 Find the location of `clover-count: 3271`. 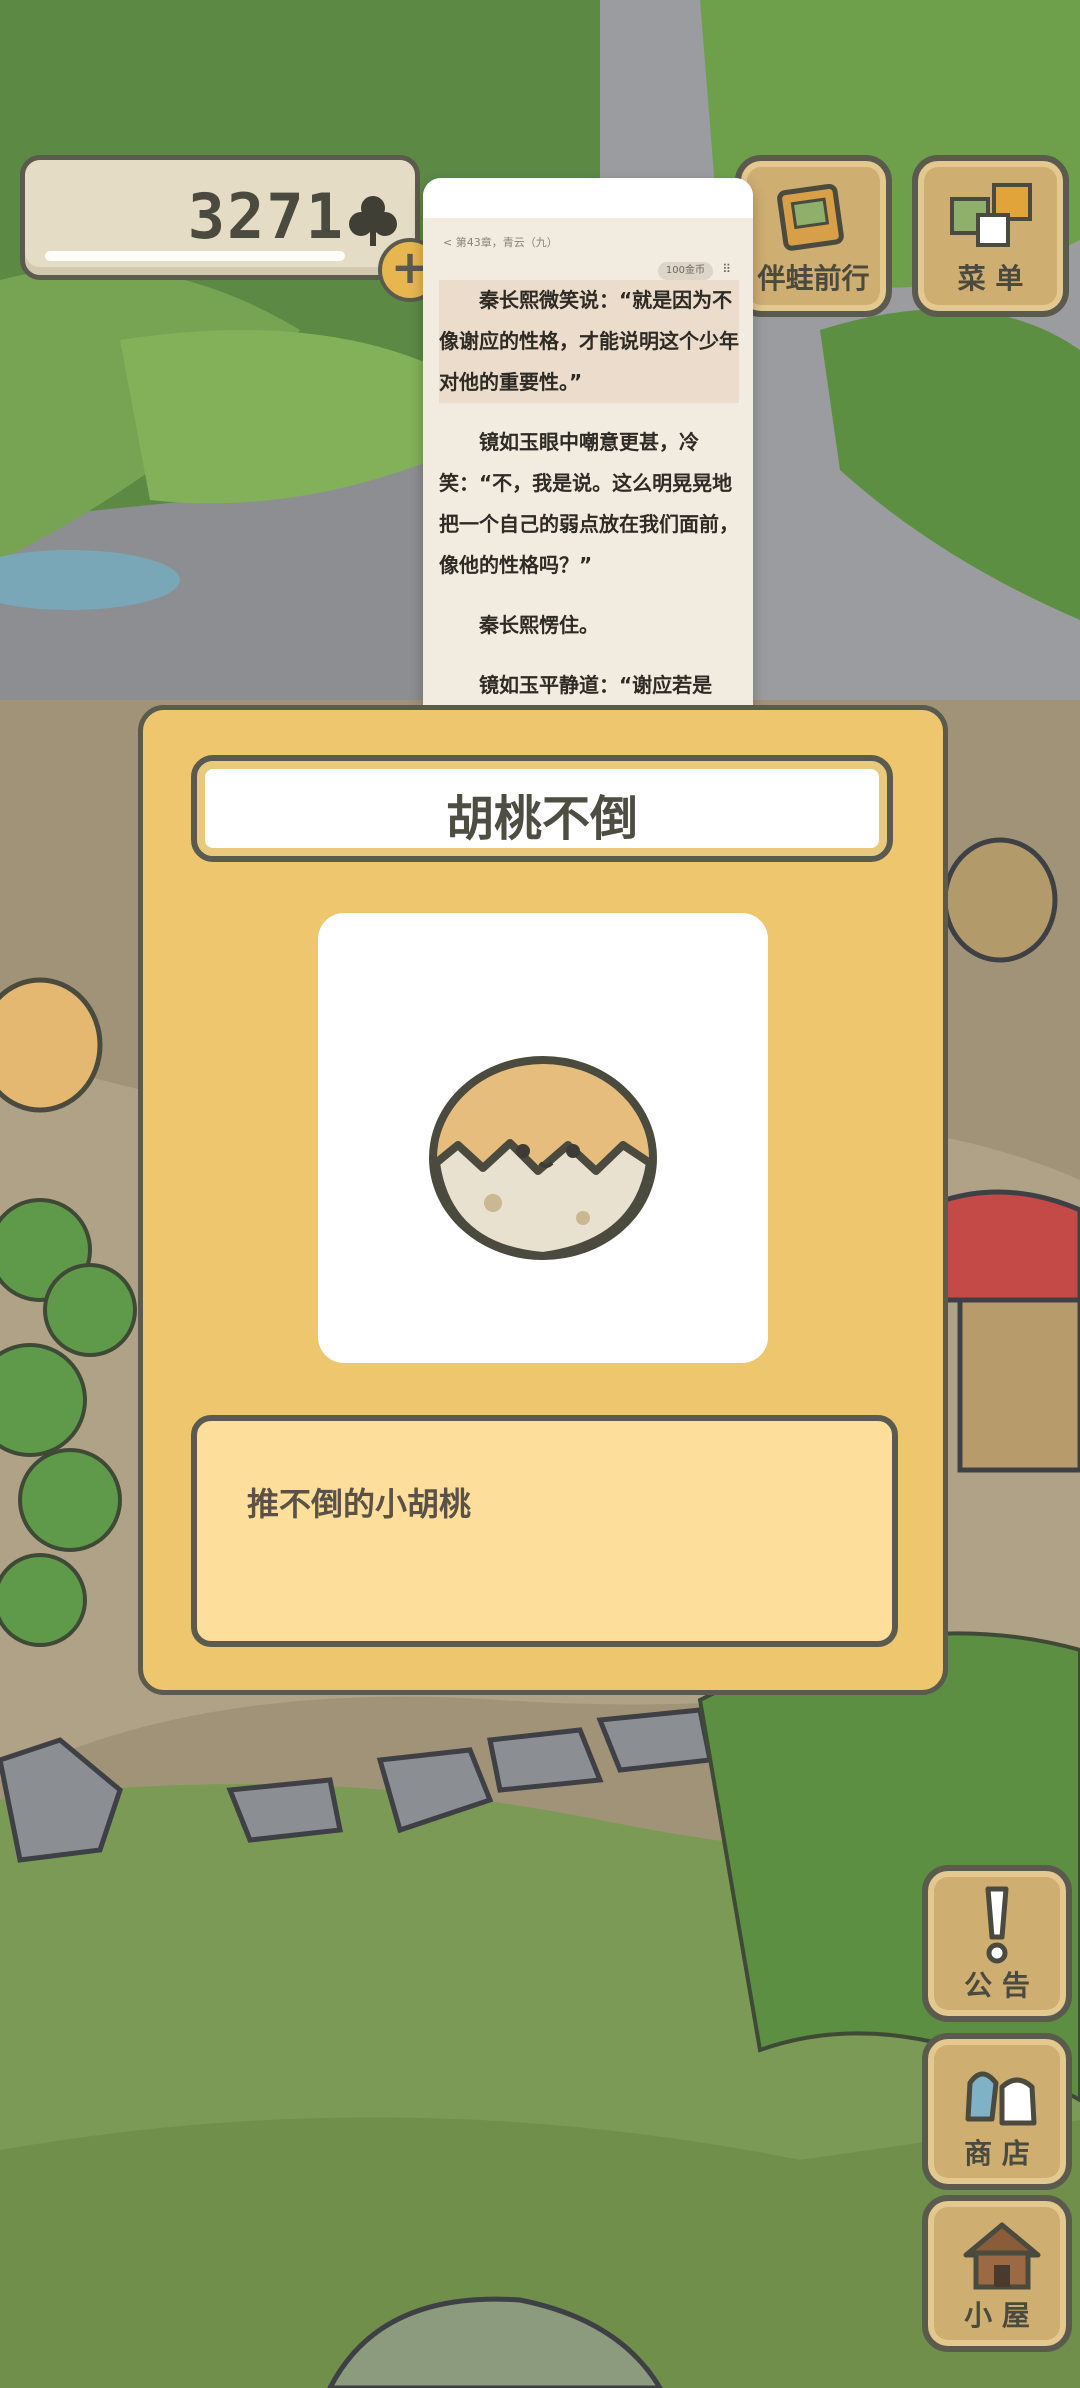

clover-count: 3271 is located at coordinates (266, 216).